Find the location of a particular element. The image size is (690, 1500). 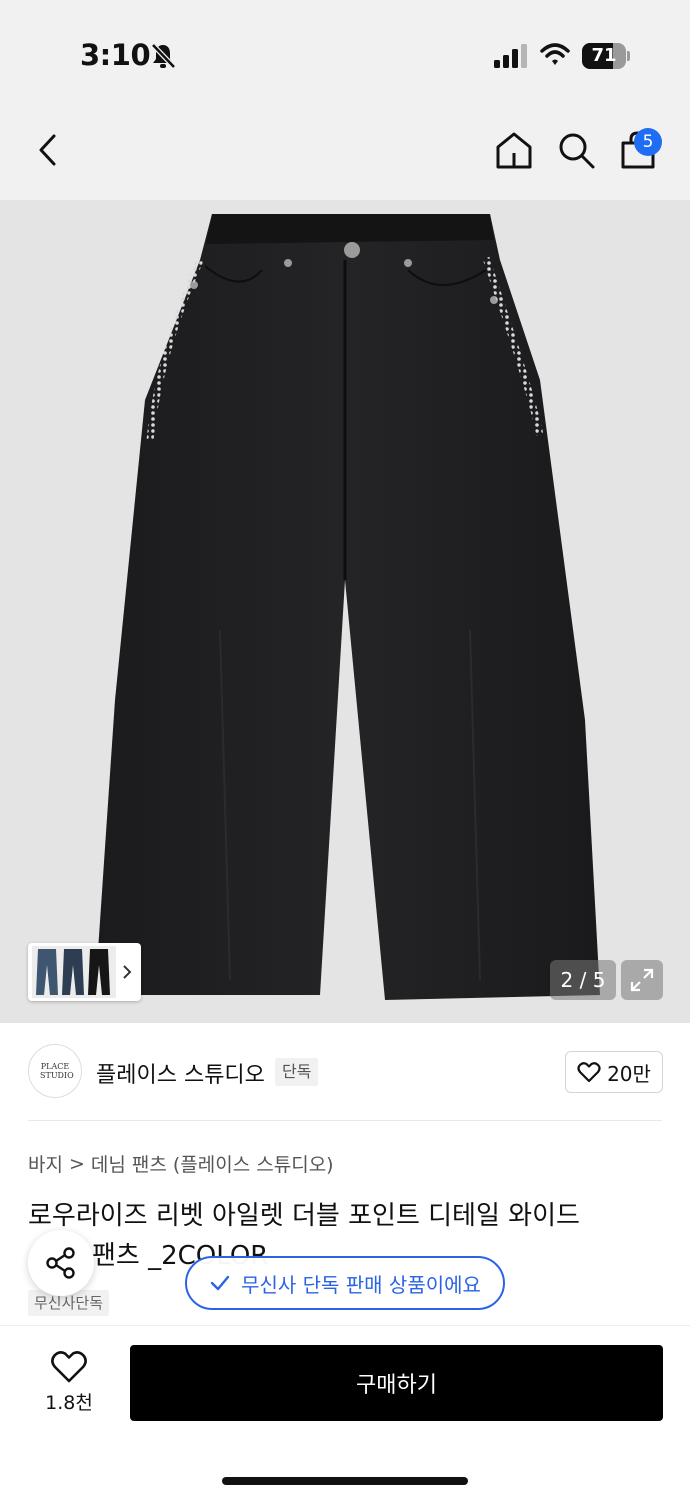

brand-logo: PLACE STUDIO is located at coordinates (55, 1071).